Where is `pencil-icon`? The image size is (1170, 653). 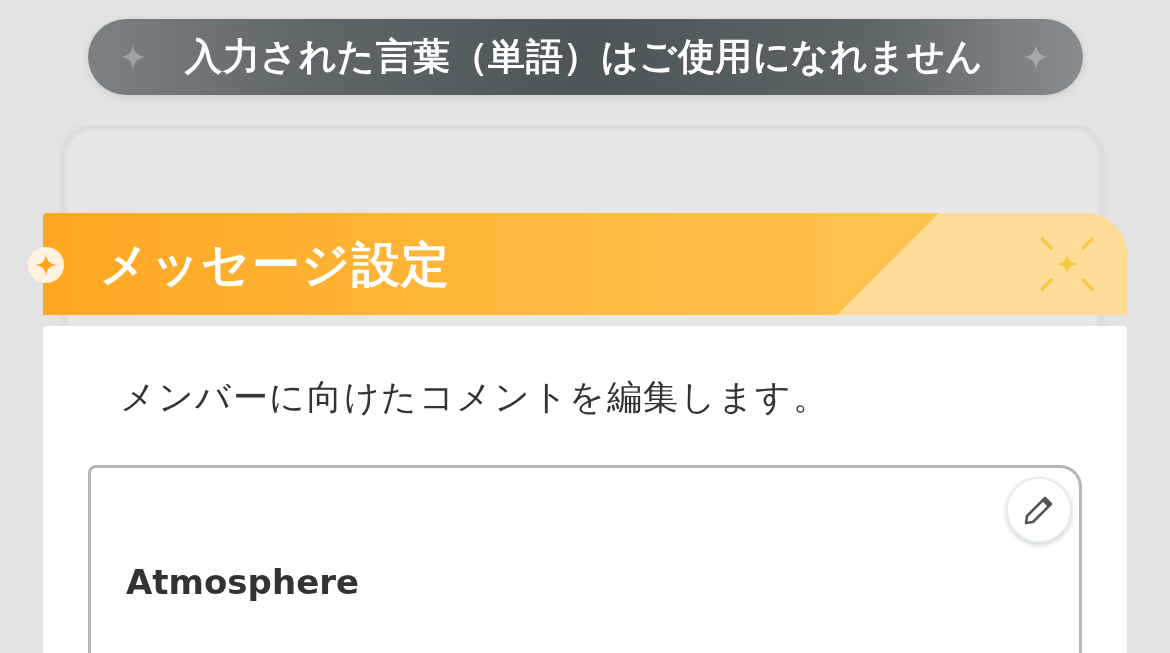
pencil-icon is located at coordinates (1039, 510).